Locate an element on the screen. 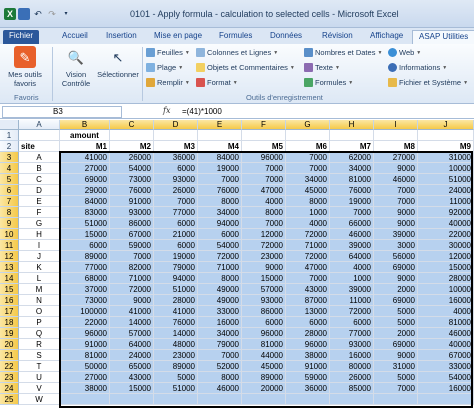 This screenshot has width=474, height=417. row-header: 6 is located at coordinates (9, 190).